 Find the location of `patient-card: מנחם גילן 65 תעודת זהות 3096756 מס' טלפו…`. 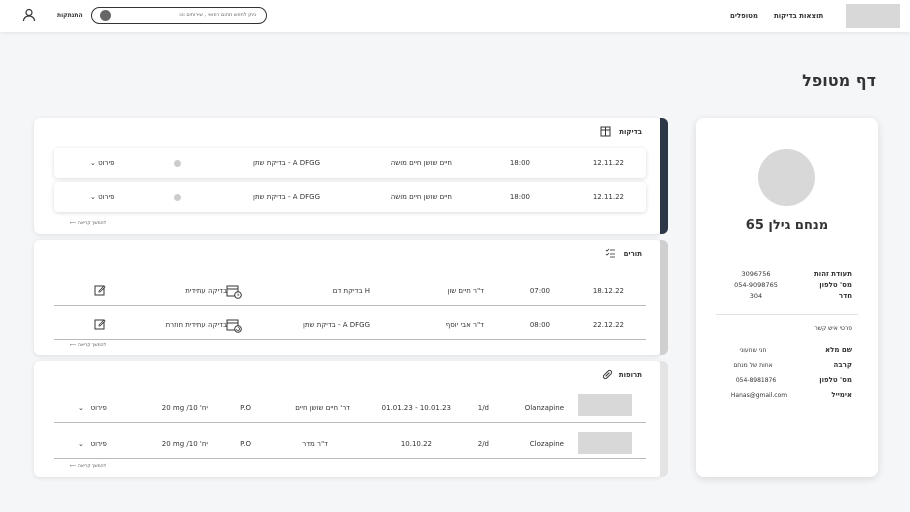

patient-card: מנחם גילן 65 תעודת זהות 3096756 מס' טלפו… is located at coordinates (787, 297).